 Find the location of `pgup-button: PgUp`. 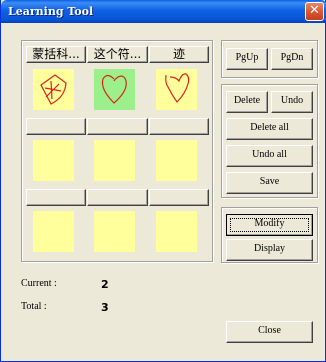

pgup-button: PgUp is located at coordinates (247, 59).